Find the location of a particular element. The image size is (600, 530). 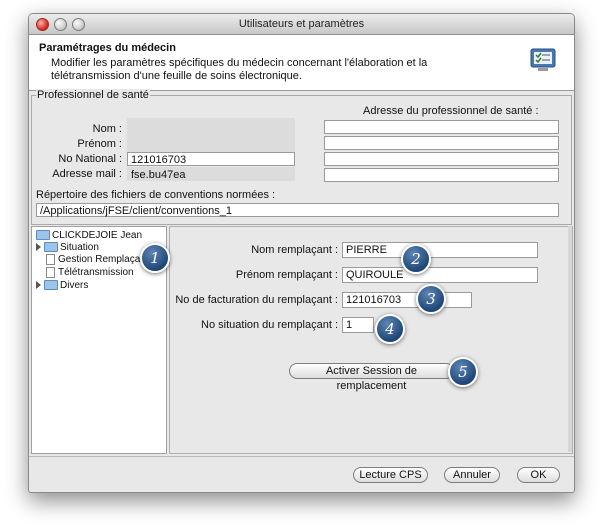

situation-field: 1 is located at coordinates (358, 325).